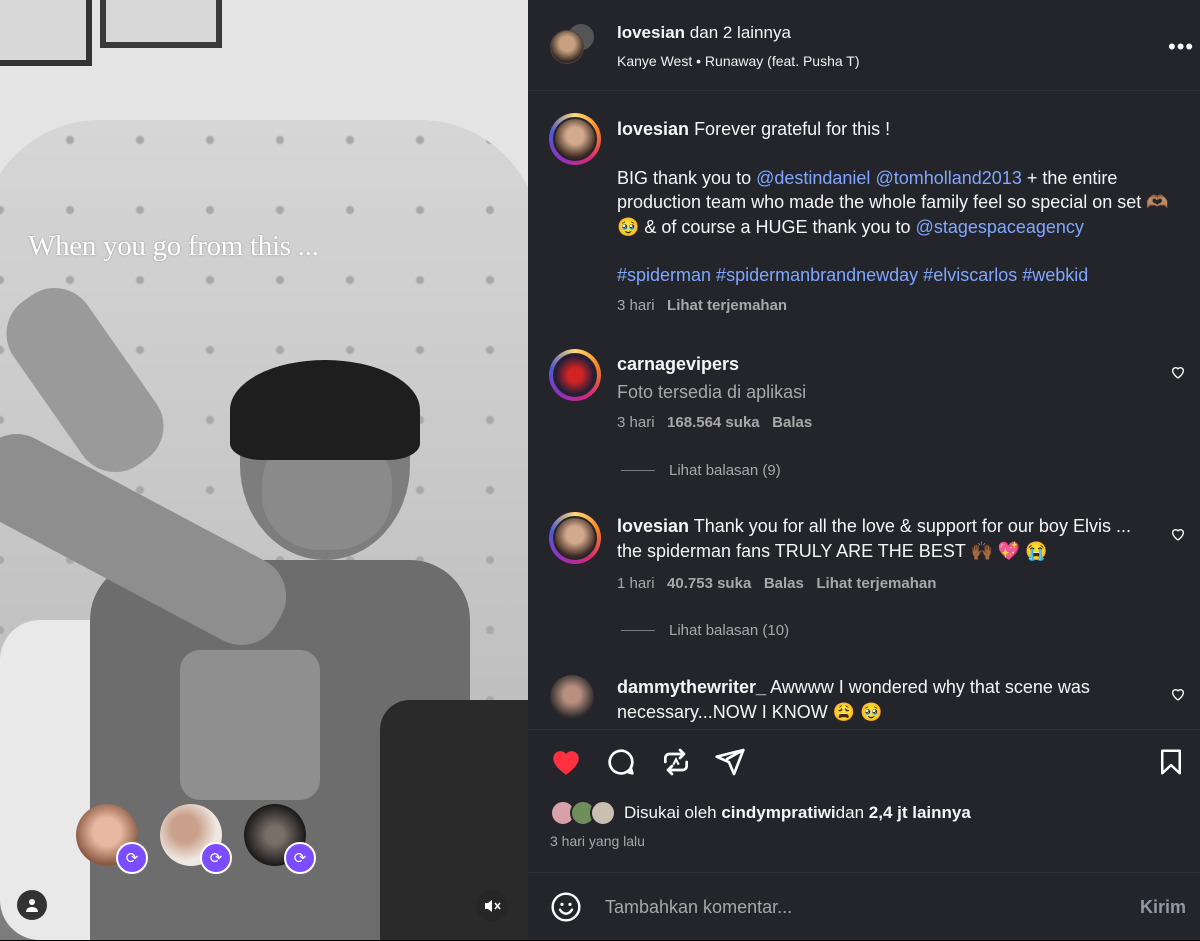 The width and height of the screenshot is (1200, 941). What do you see at coordinates (566, 907) in the screenshot?
I see `emoji-icon` at bounding box center [566, 907].